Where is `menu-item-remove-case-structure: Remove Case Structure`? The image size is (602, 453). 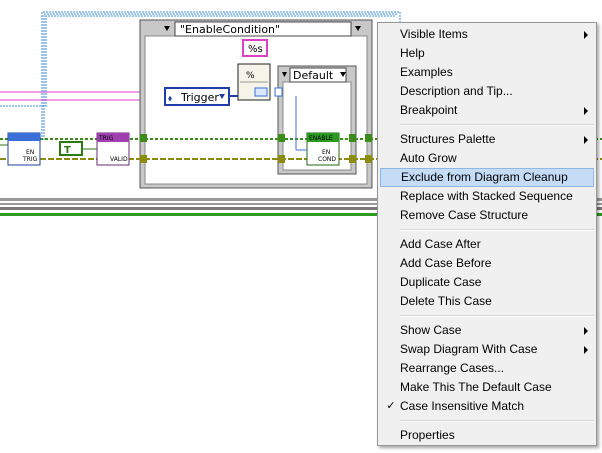
menu-item-remove-case-structure: Remove Case Structure is located at coordinates (487, 215).